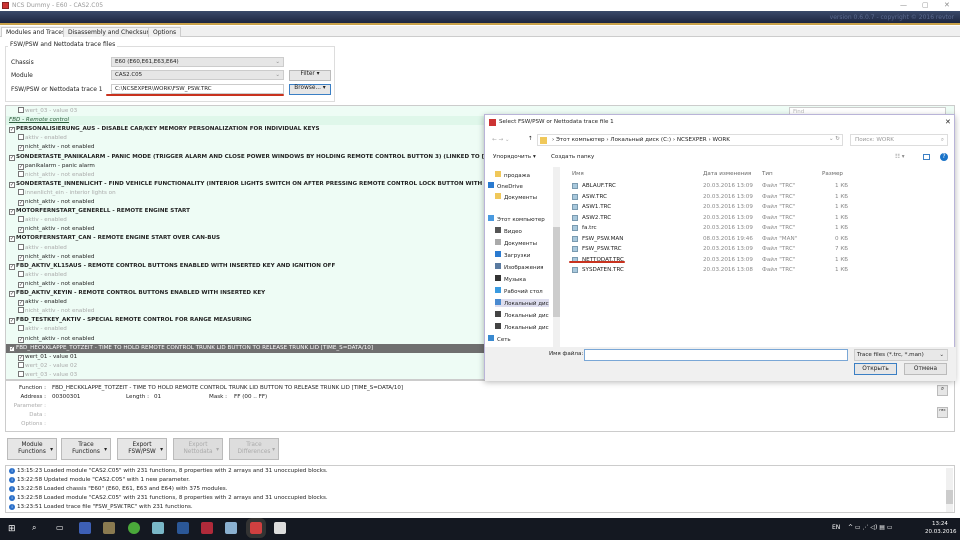  What do you see at coordinates (926, 157) in the screenshot?
I see `preview-pane-icon` at bounding box center [926, 157].